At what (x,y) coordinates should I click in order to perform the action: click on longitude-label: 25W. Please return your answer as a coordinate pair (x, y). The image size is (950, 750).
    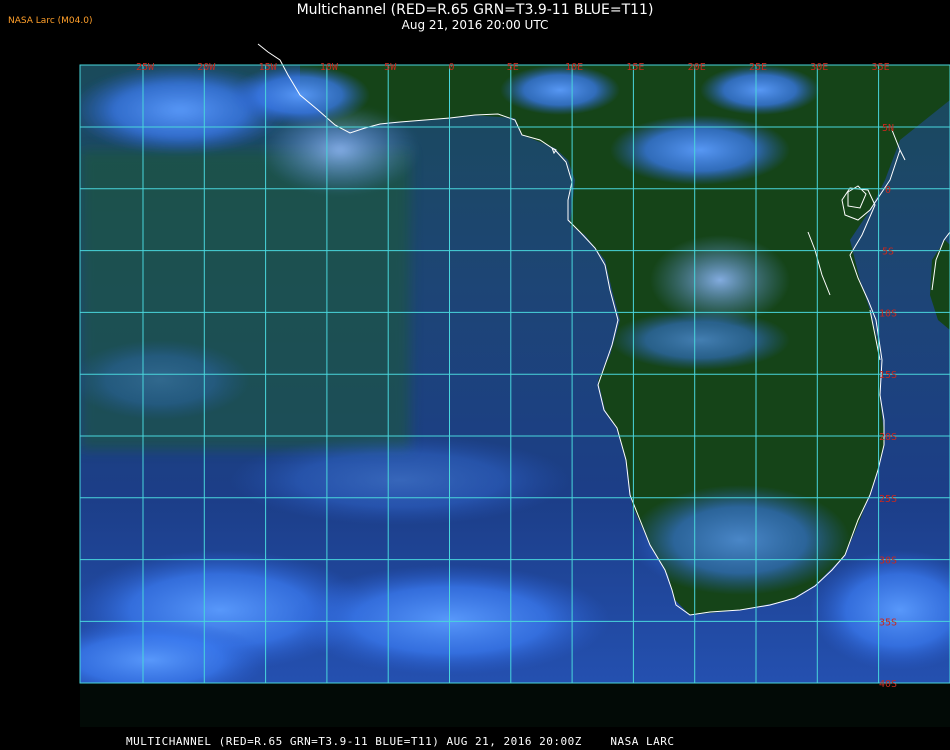
    Looking at the image, I should click on (145, 67).